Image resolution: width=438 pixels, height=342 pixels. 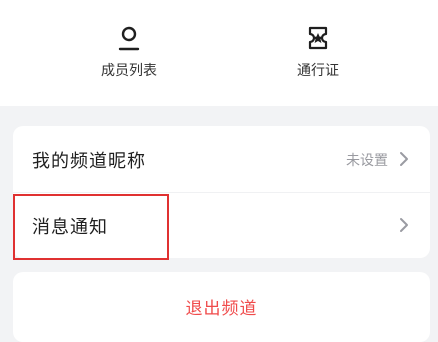 I want to click on pass-button: 通行证, so click(x=318, y=53).